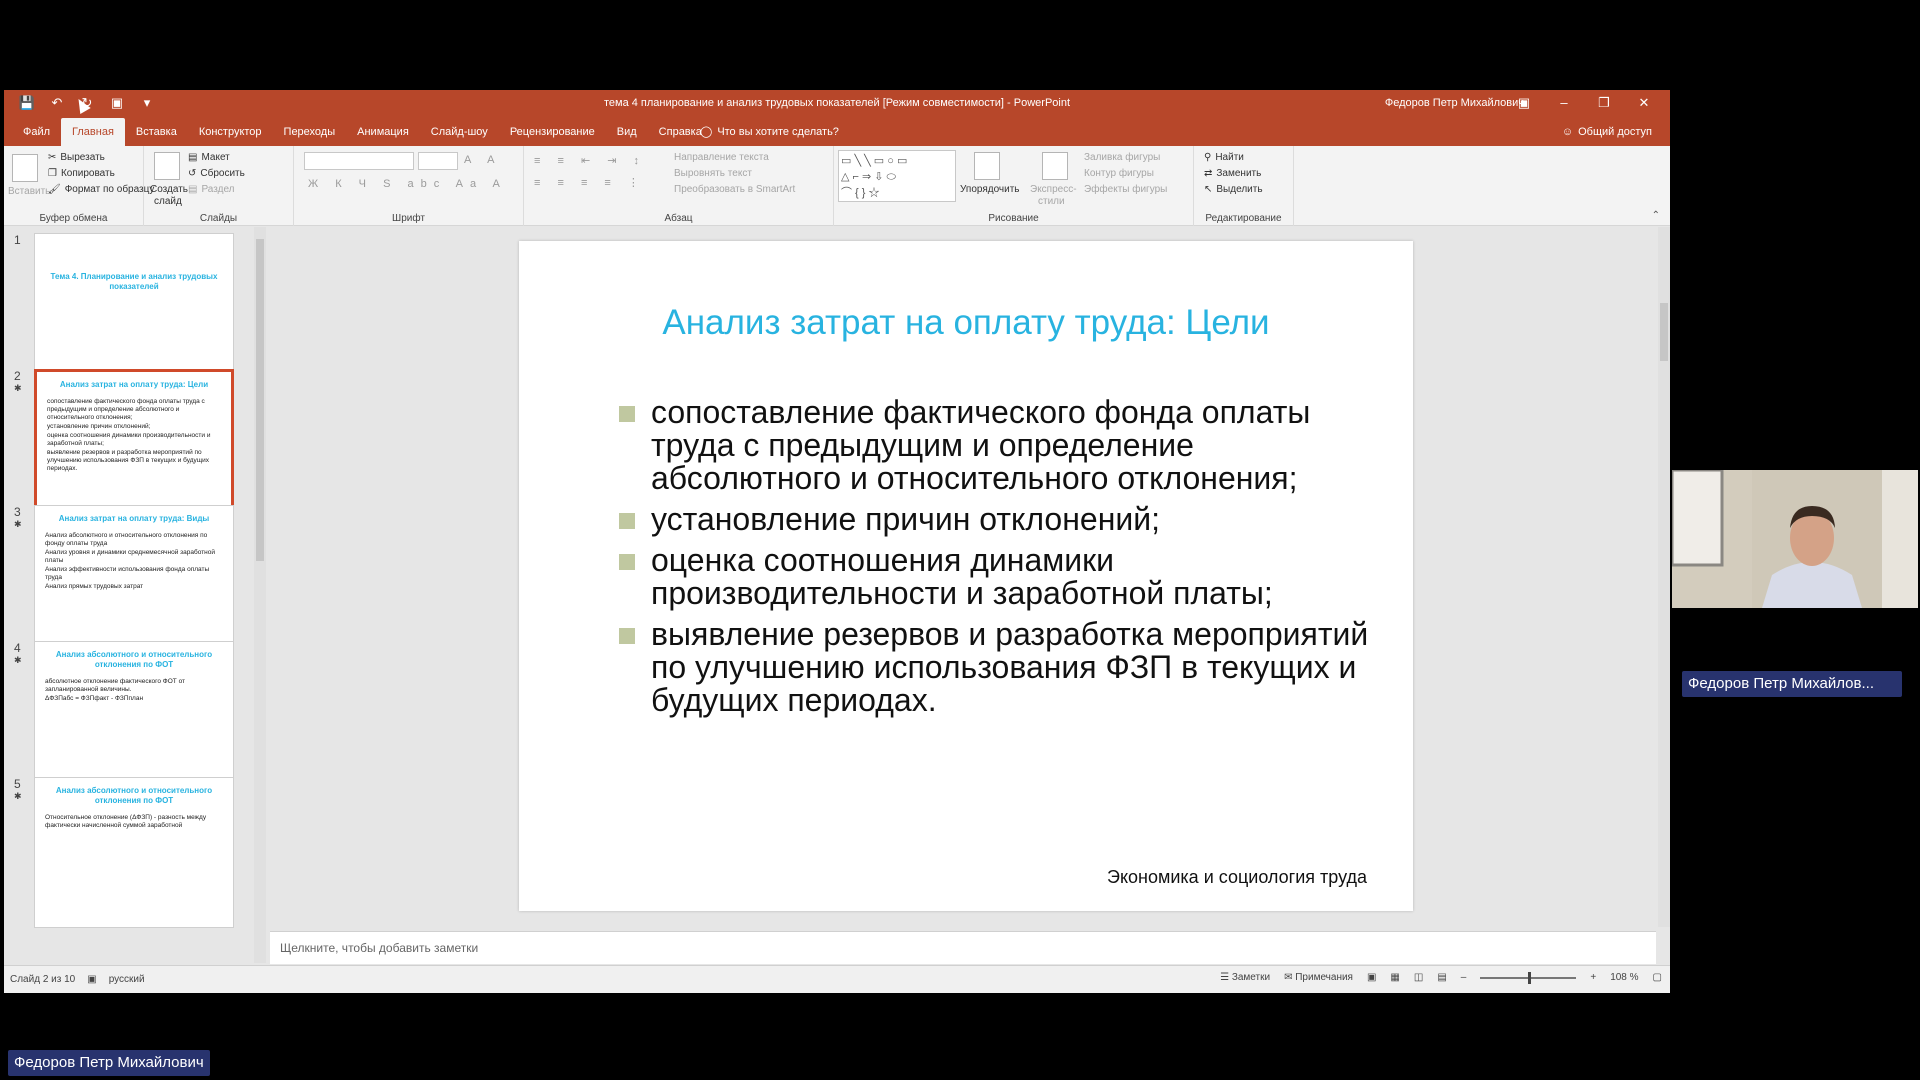 The width and height of the screenshot is (1920, 1080). I want to click on font-group-label: Шрифт, so click(408, 218).